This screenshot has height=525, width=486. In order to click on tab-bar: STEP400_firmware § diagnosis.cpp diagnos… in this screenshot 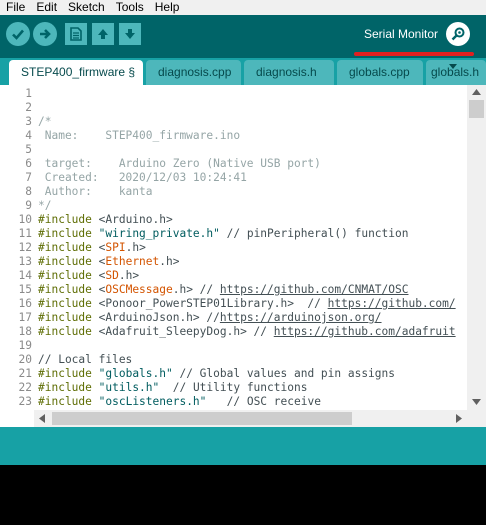, I will do `click(243, 71)`.